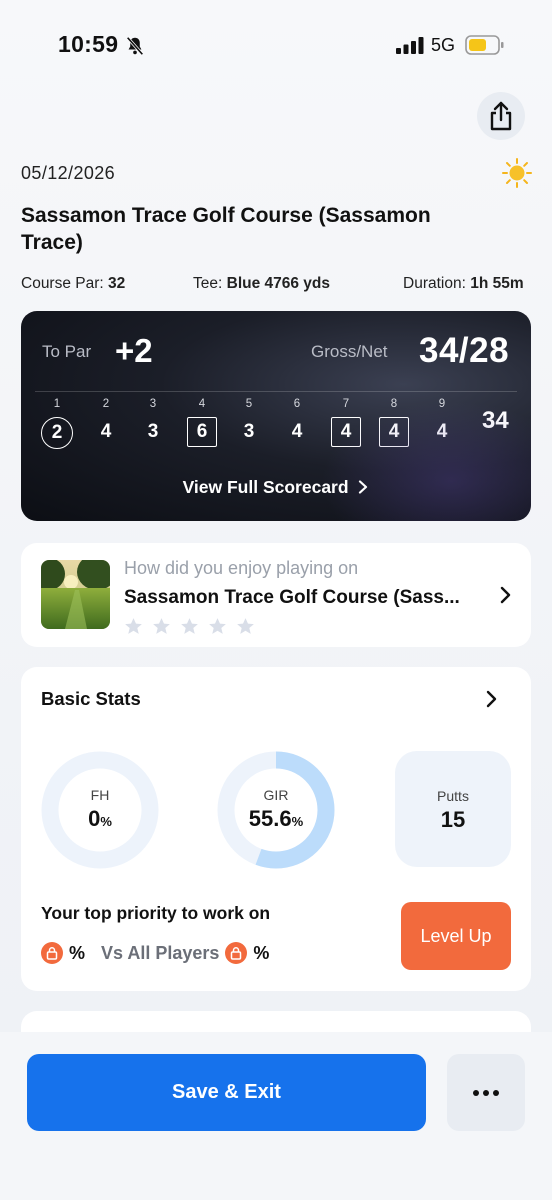  I want to click on putts-value: 15, so click(453, 819).